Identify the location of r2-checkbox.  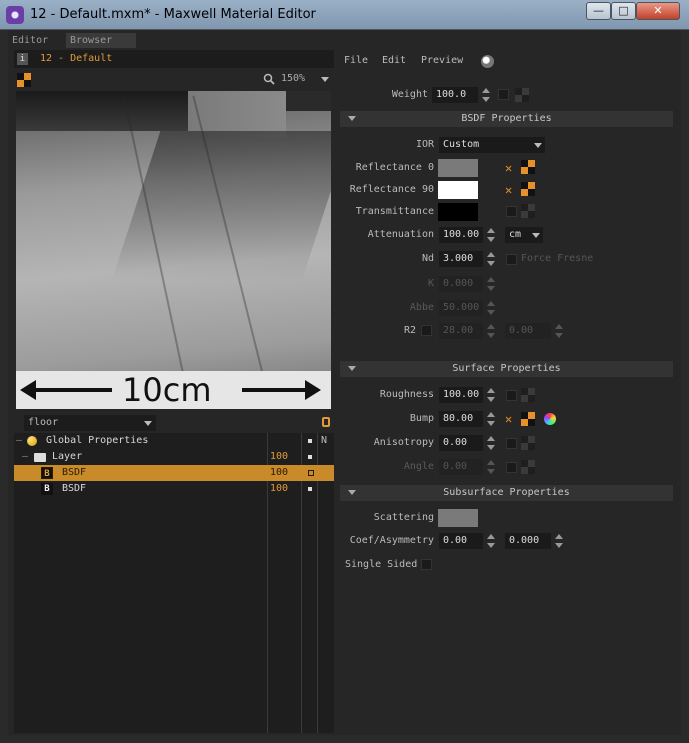
(426, 330).